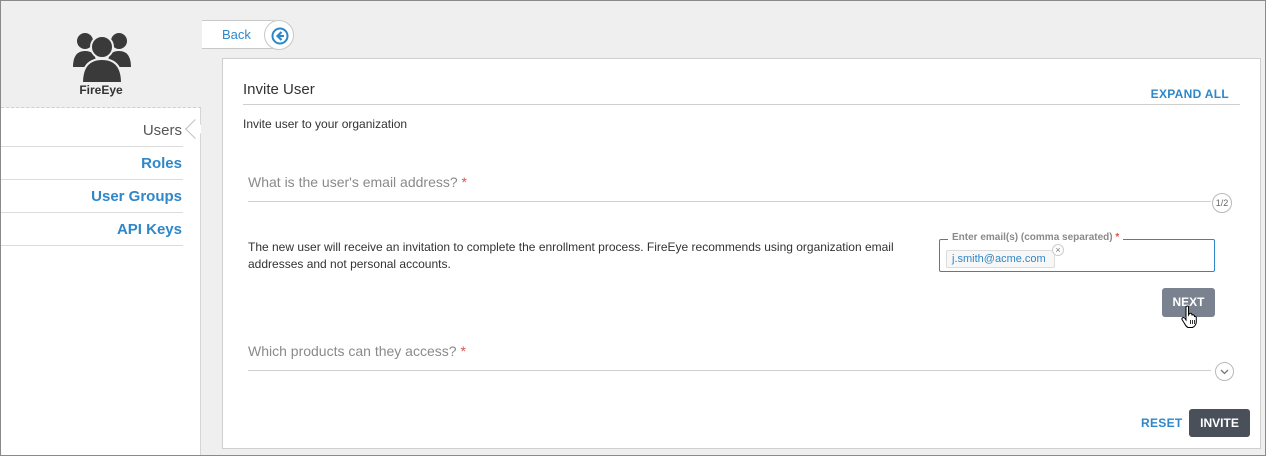 The width and height of the screenshot is (1266, 456). What do you see at coordinates (1162, 423) in the screenshot?
I see `reset-button: RESET` at bounding box center [1162, 423].